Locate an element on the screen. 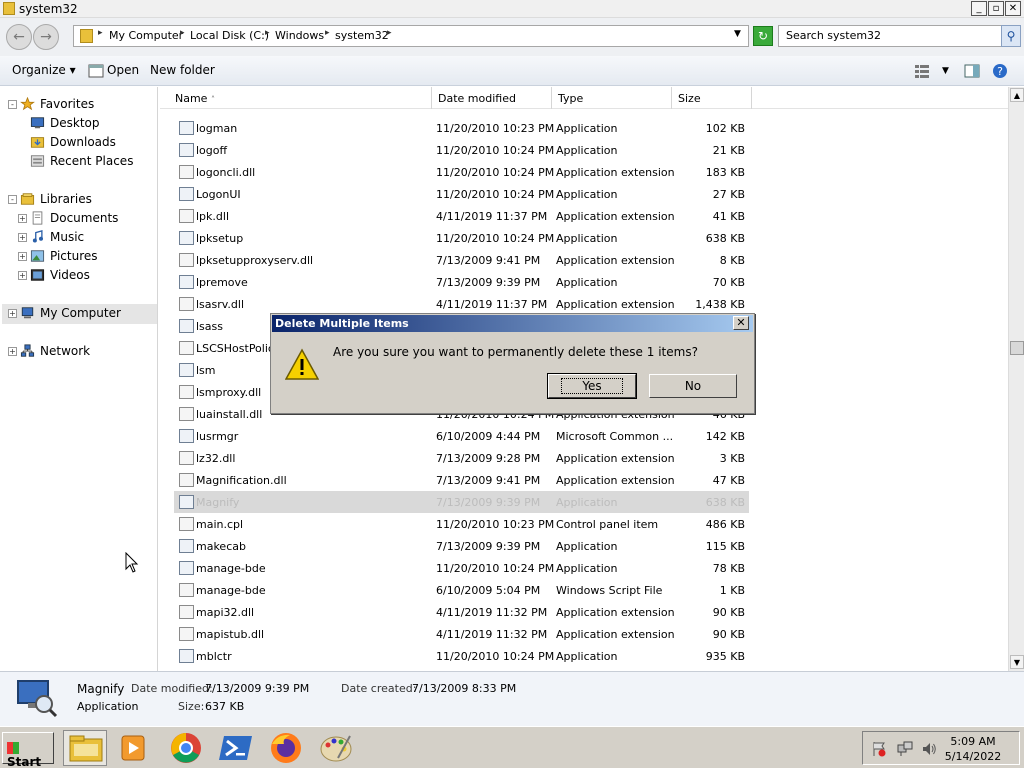  no-button: No is located at coordinates (693, 386).